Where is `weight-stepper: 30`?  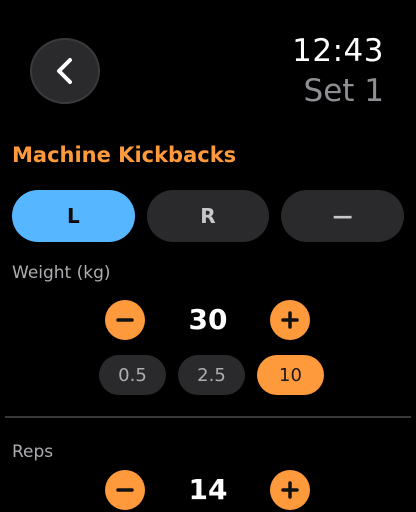
weight-stepper: 30 is located at coordinates (208, 321).